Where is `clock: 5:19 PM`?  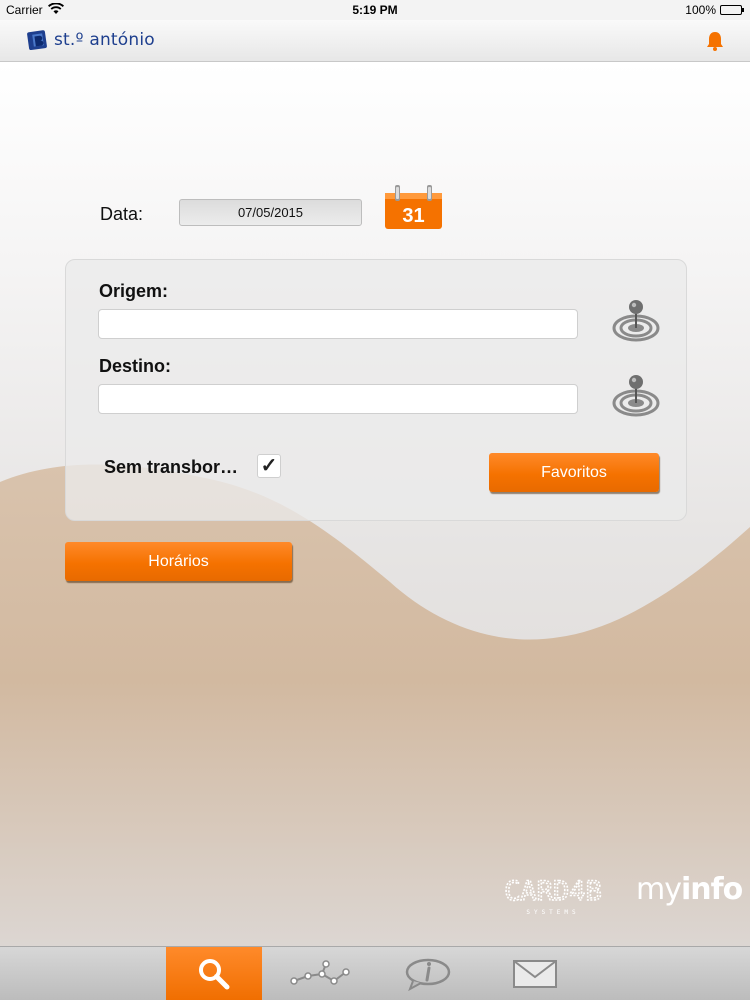
clock: 5:19 PM is located at coordinates (375, 10).